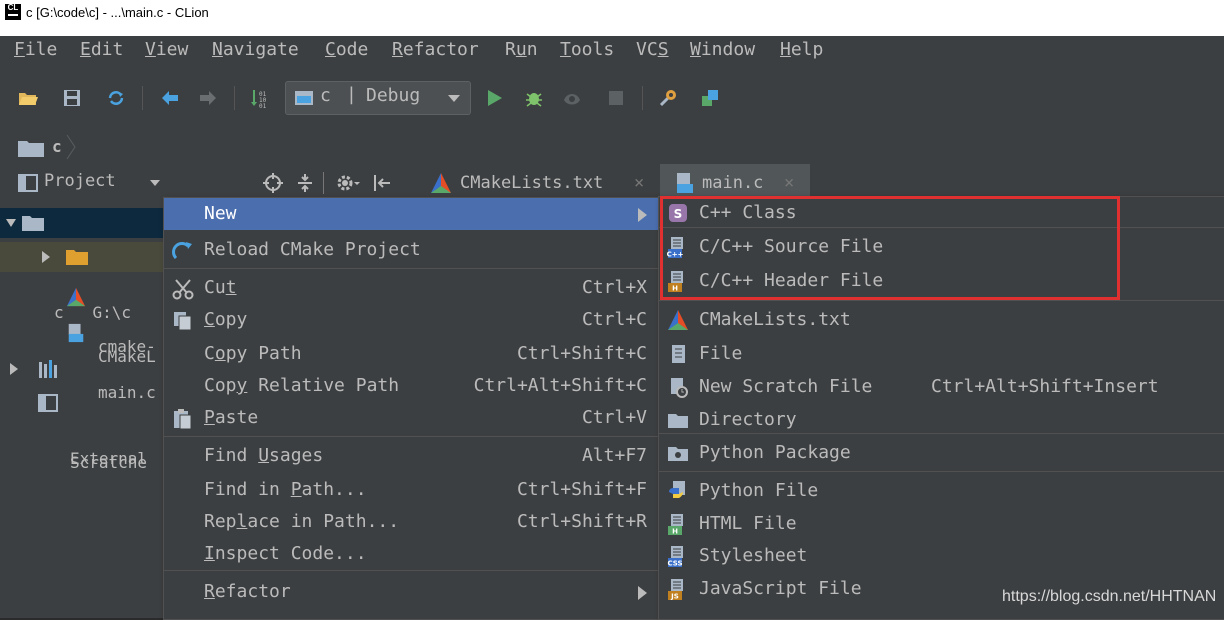 This screenshot has height=620, width=1224. Describe the element at coordinates (941, 524) in the screenshot. I see `new-submenu-item-html-file: H HTML File` at that location.